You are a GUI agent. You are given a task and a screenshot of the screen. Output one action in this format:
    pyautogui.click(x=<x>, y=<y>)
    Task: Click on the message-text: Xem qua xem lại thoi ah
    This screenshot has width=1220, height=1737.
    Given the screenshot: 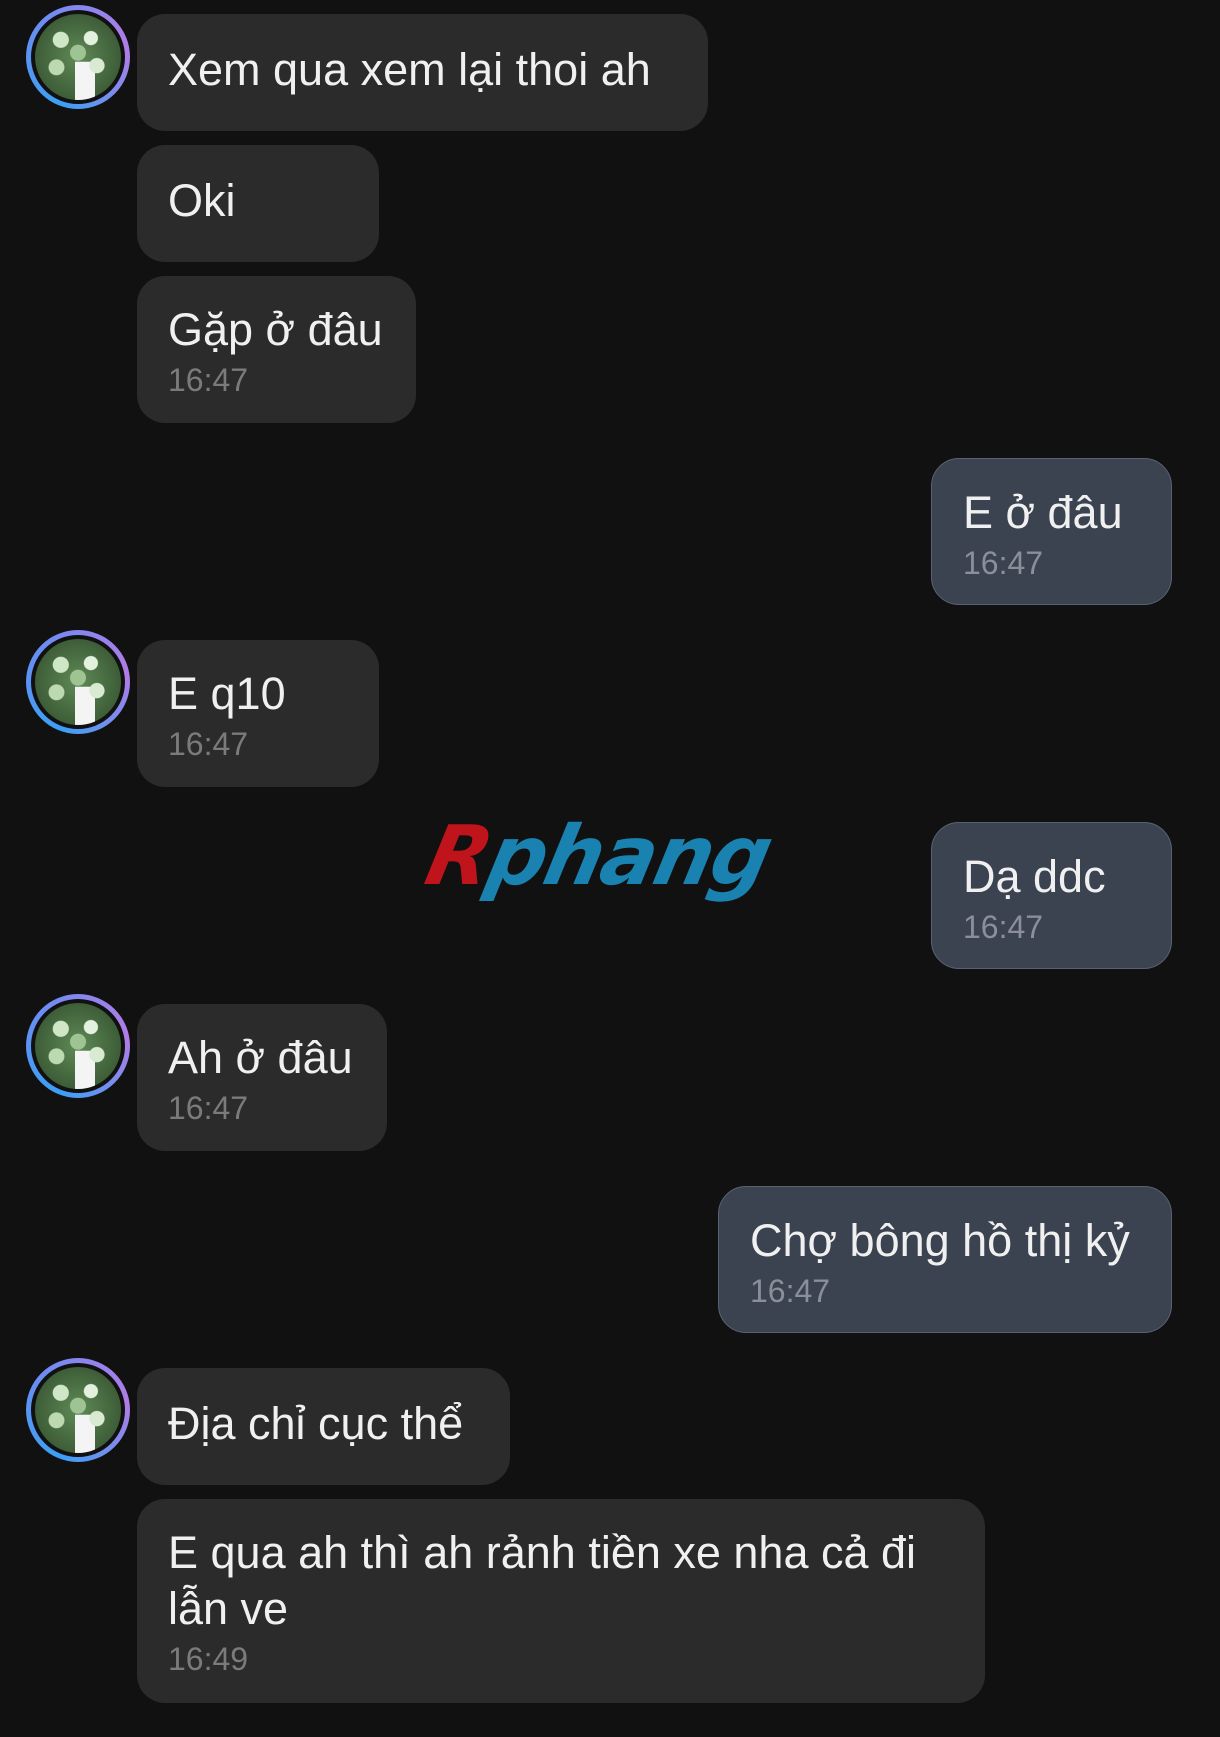 What is the action you would take?
    pyautogui.click(x=409, y=69)
    